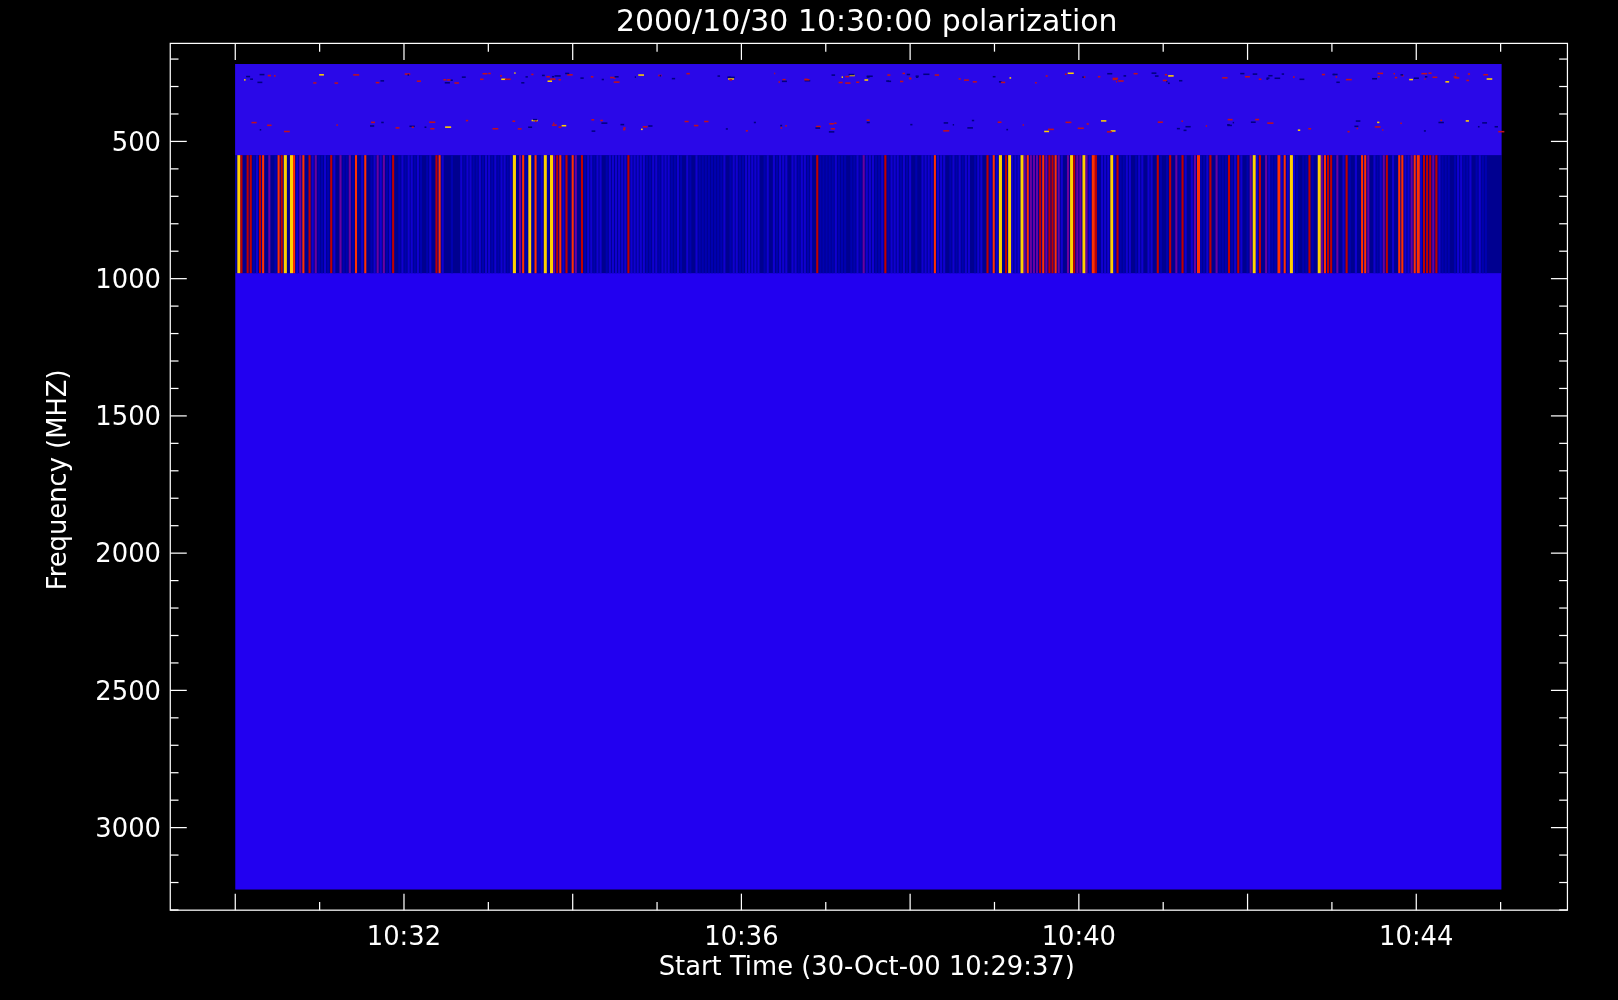  What do you see at coordinates (1416, 936) in the screenshot?
I see `x-tick-label: 10:44` at bounding box center [1416, 936].